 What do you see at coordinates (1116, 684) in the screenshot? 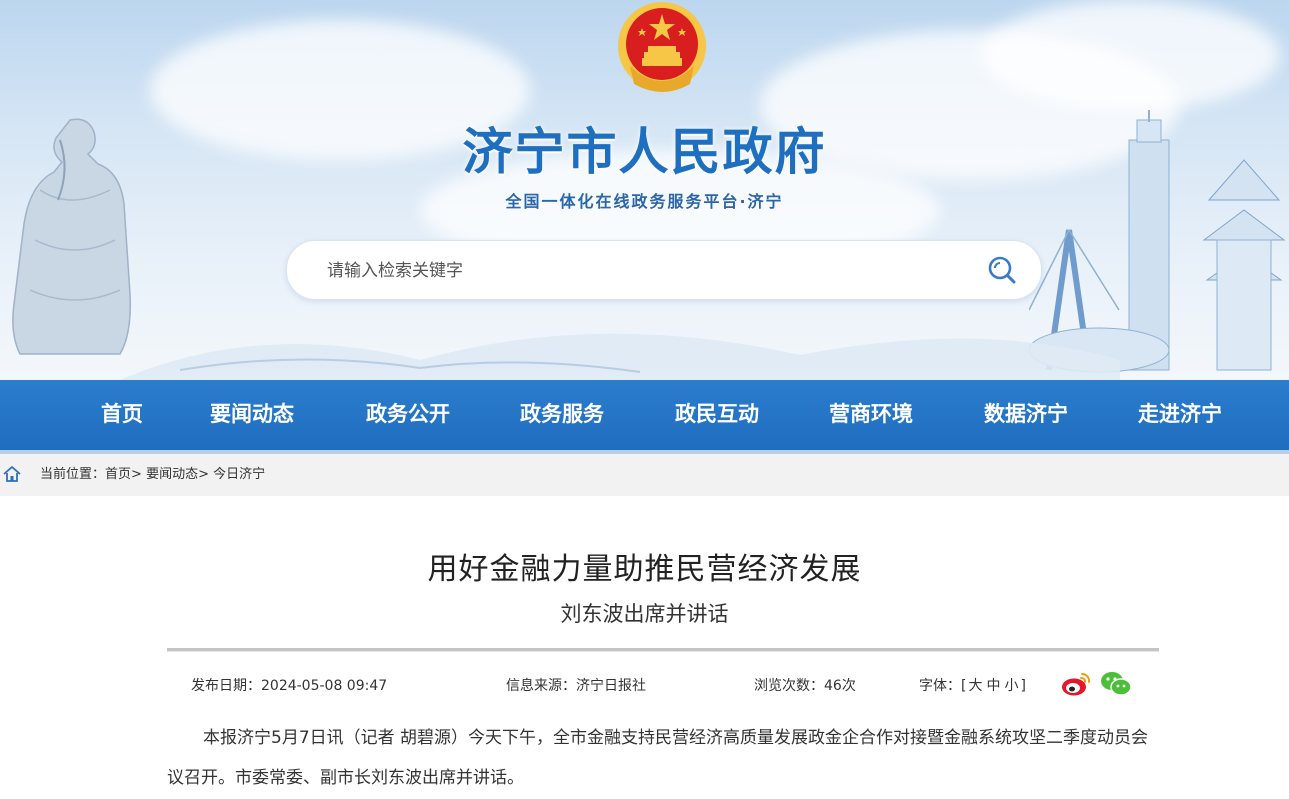
I see `wechat-icon` at bounding box center [1116, 684].